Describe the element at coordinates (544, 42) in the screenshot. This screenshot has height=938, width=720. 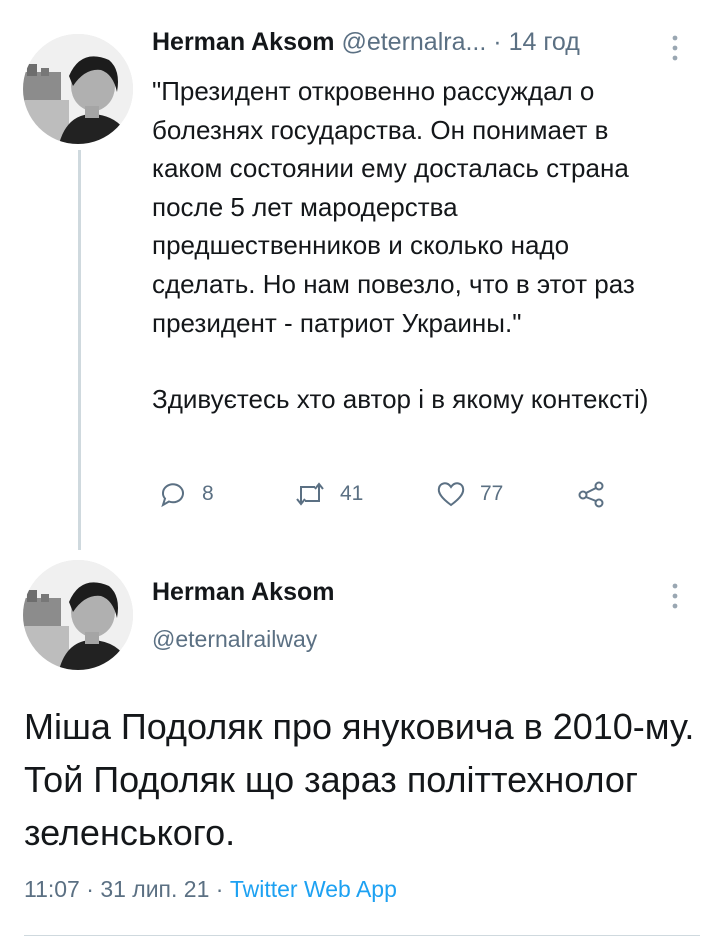
I see `tweet-timestamp: 14 год` at that location.